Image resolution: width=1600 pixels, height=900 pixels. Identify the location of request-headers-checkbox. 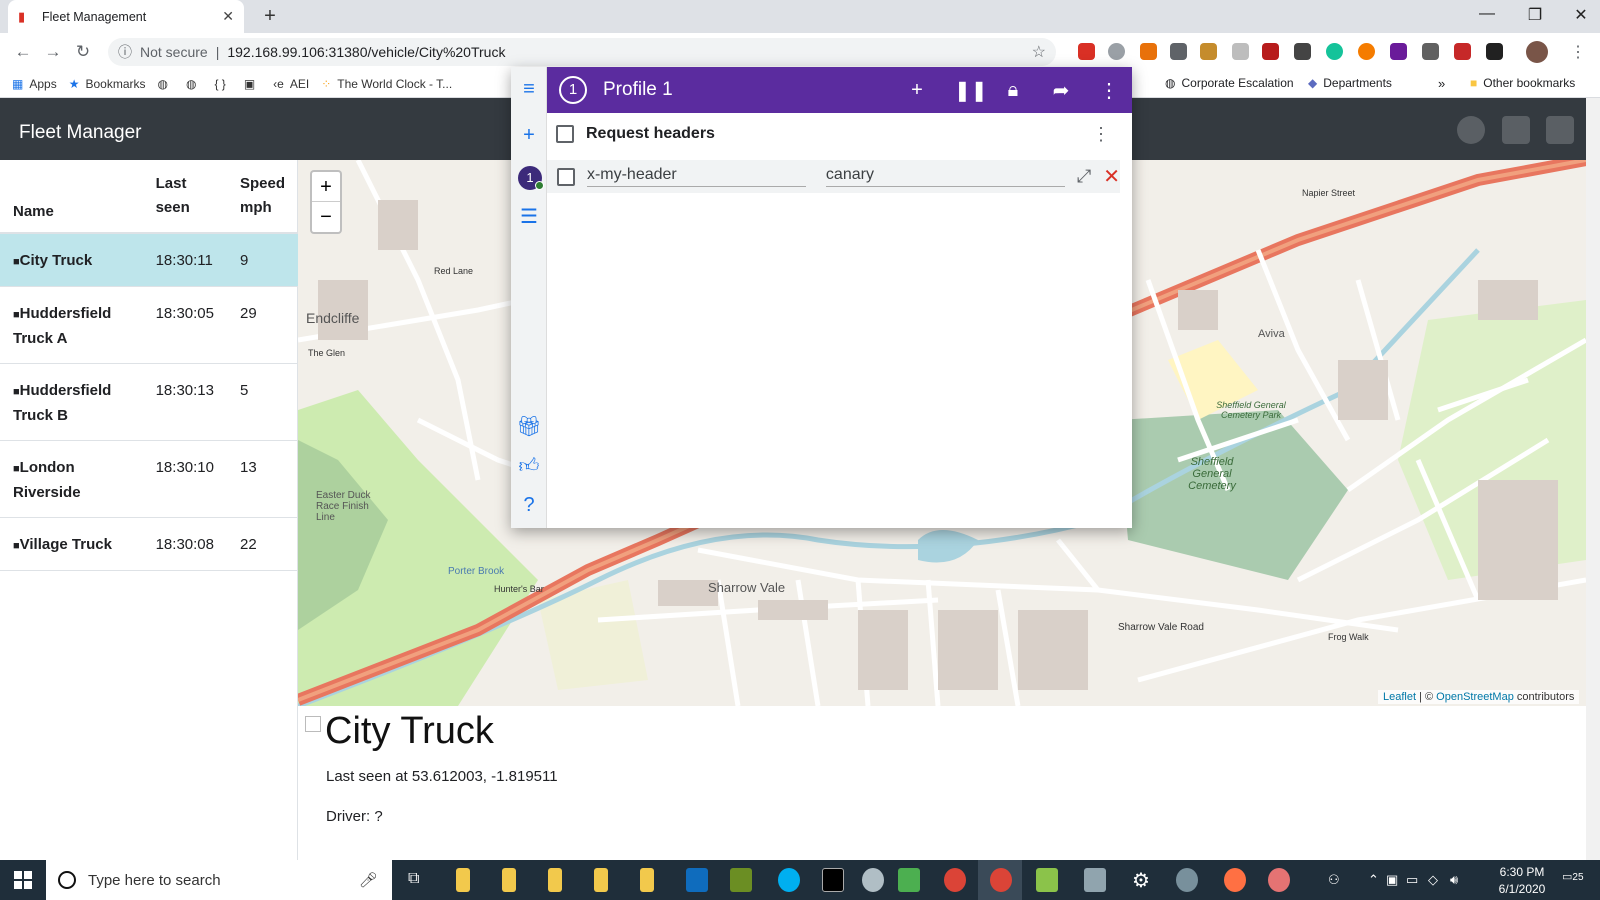
(565, 134).